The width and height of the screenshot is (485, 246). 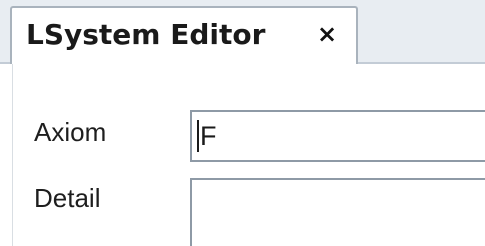 What do you see at coordinates (146, 34) in the screenshot?
I see `tab-title: LSystem Editor` at bounding box center [146, 34].